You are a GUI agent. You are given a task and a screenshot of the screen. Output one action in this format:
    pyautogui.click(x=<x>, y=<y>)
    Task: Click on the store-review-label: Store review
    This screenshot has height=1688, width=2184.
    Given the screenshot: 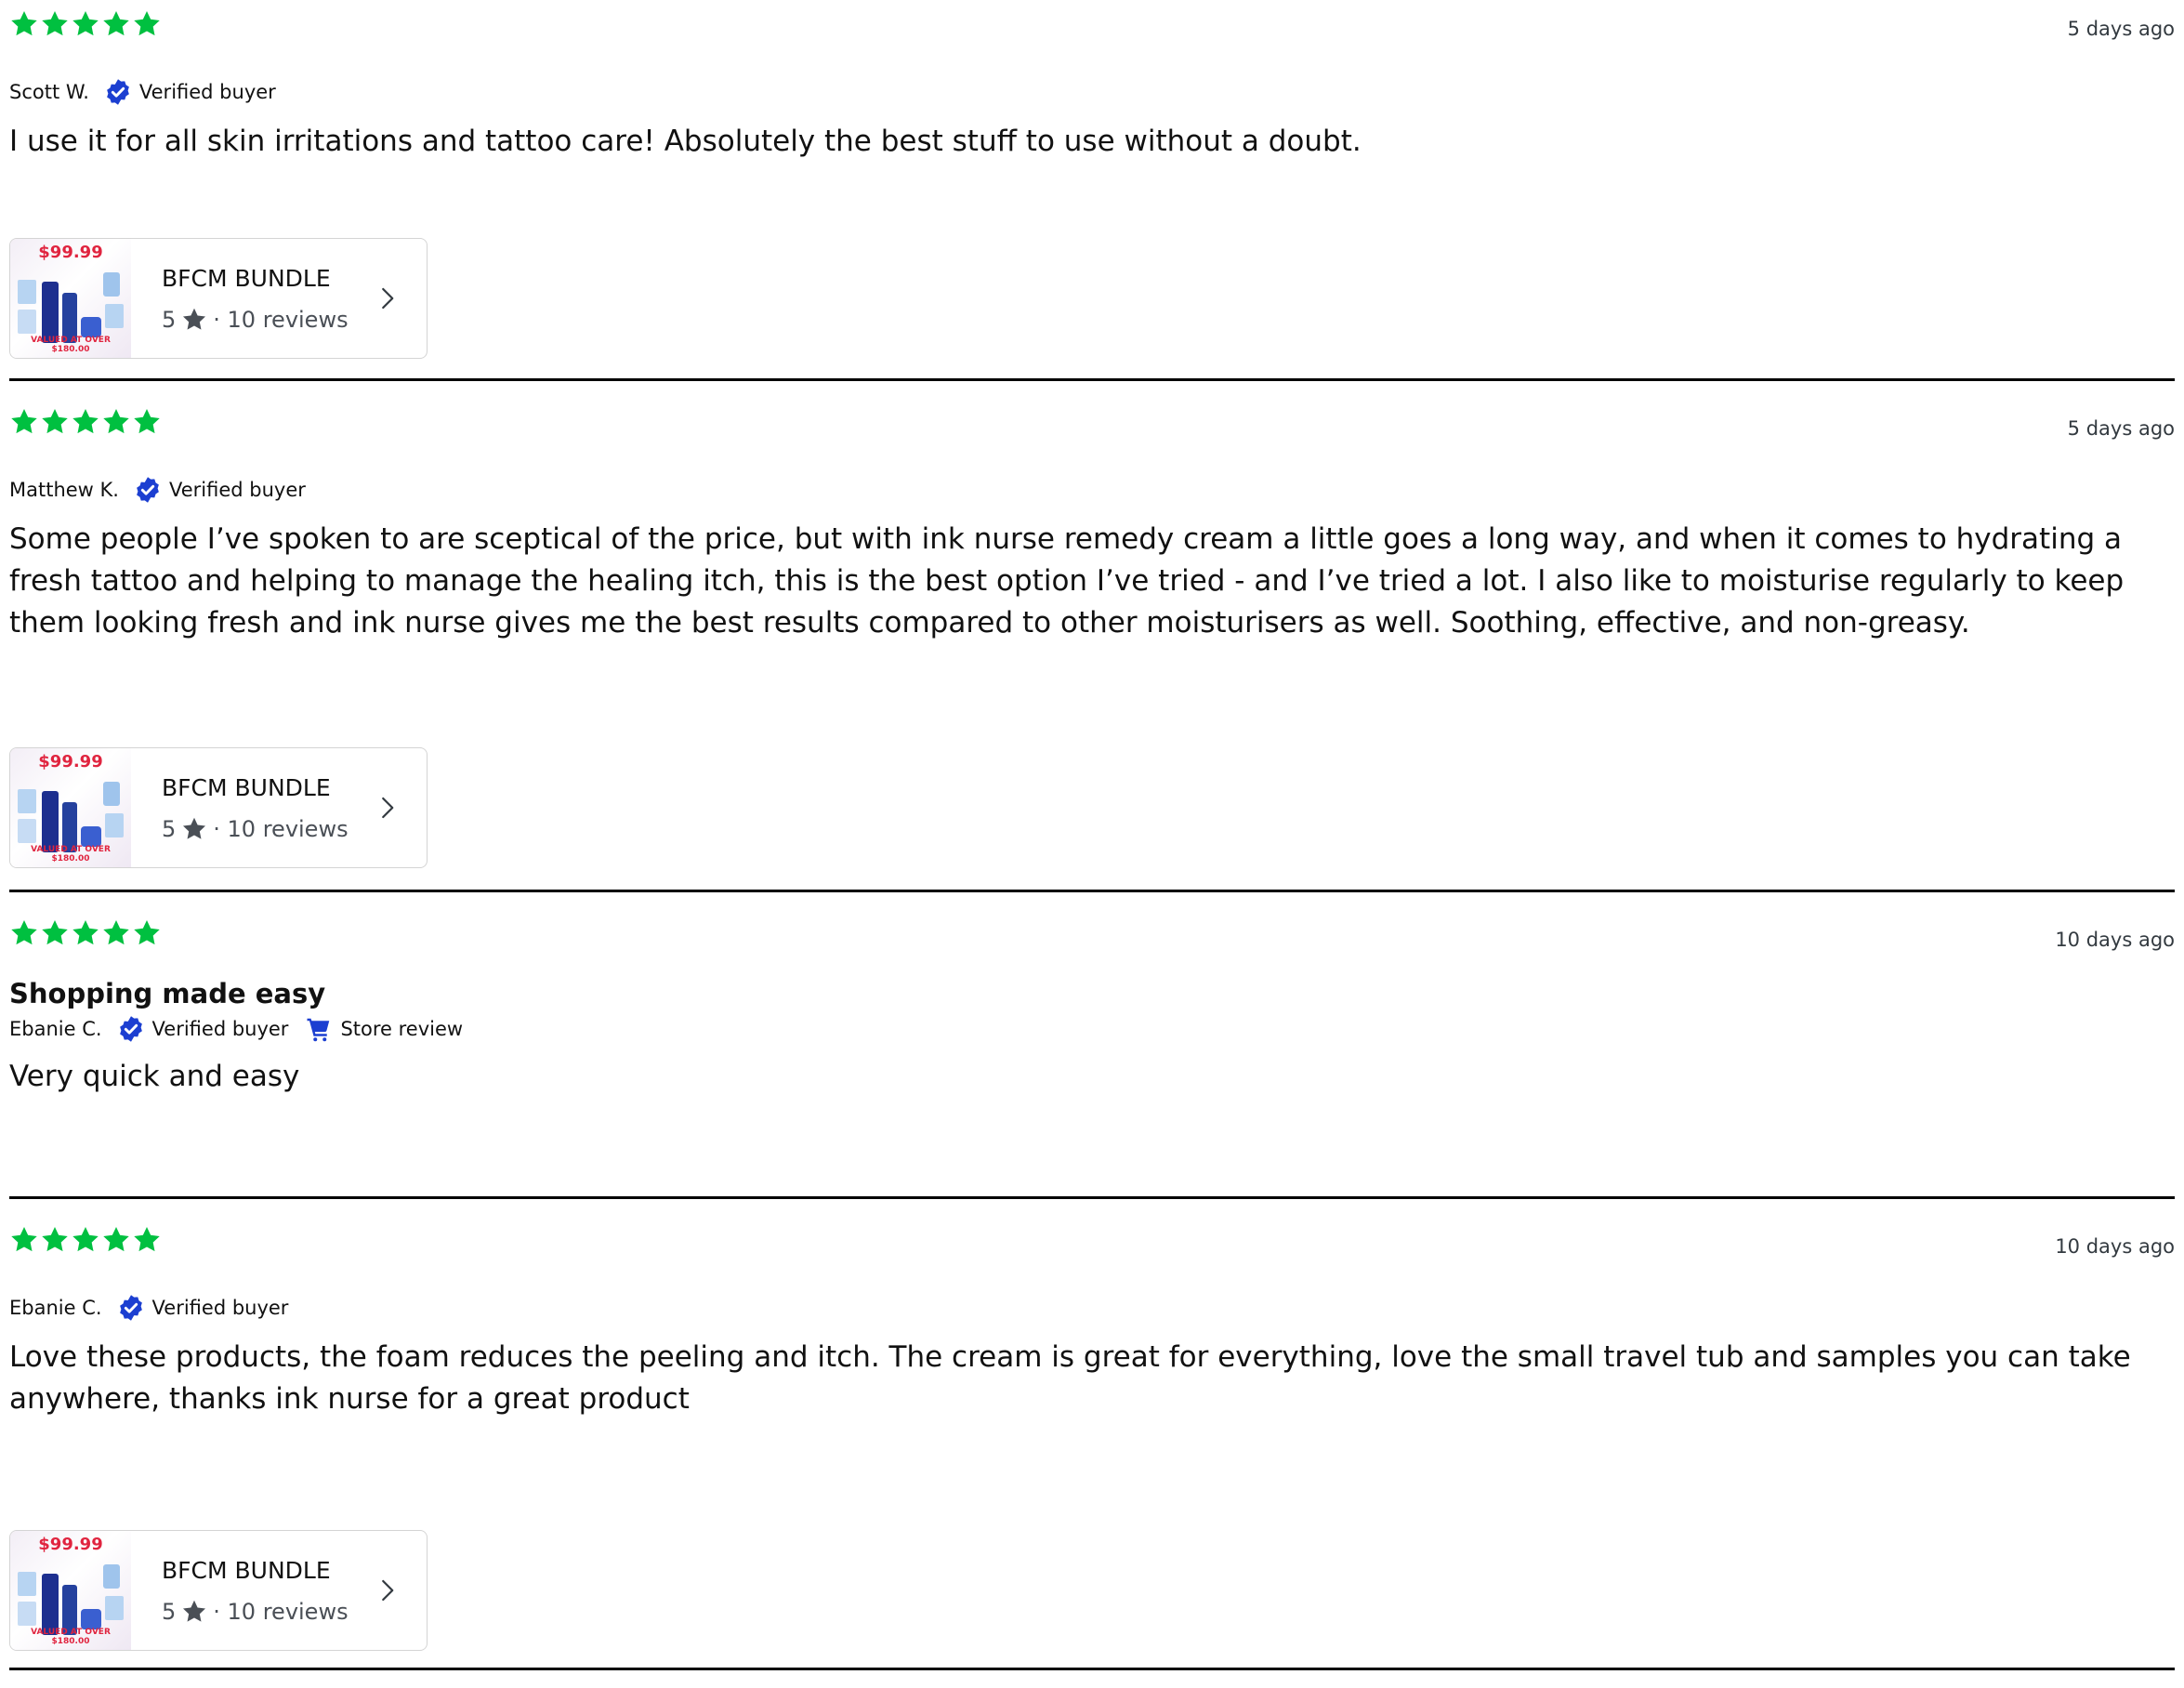 What is the action you would take?
    pyautogui.click(x=402, y=1029)
    